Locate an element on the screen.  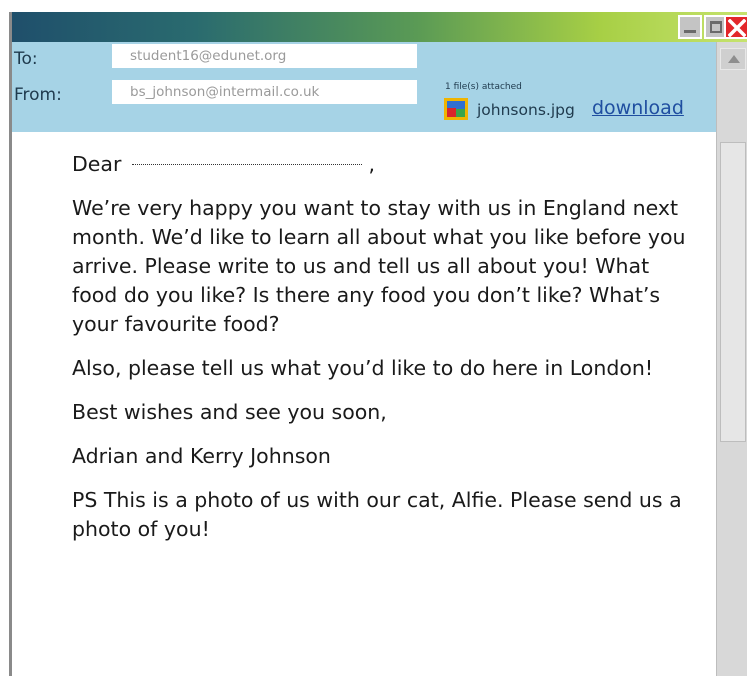
scroll-up-button is located at coordinates (733, 59).